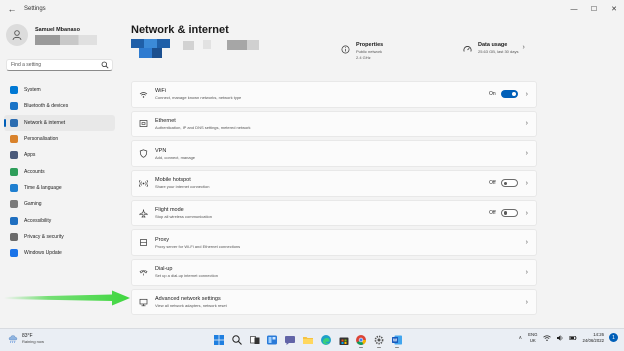 Image resolution: width=624 pixels, height=351 pixels. Describe the element at coordinates (14, 187) in the screenshot. I see `clock-globe-icon` at that location.